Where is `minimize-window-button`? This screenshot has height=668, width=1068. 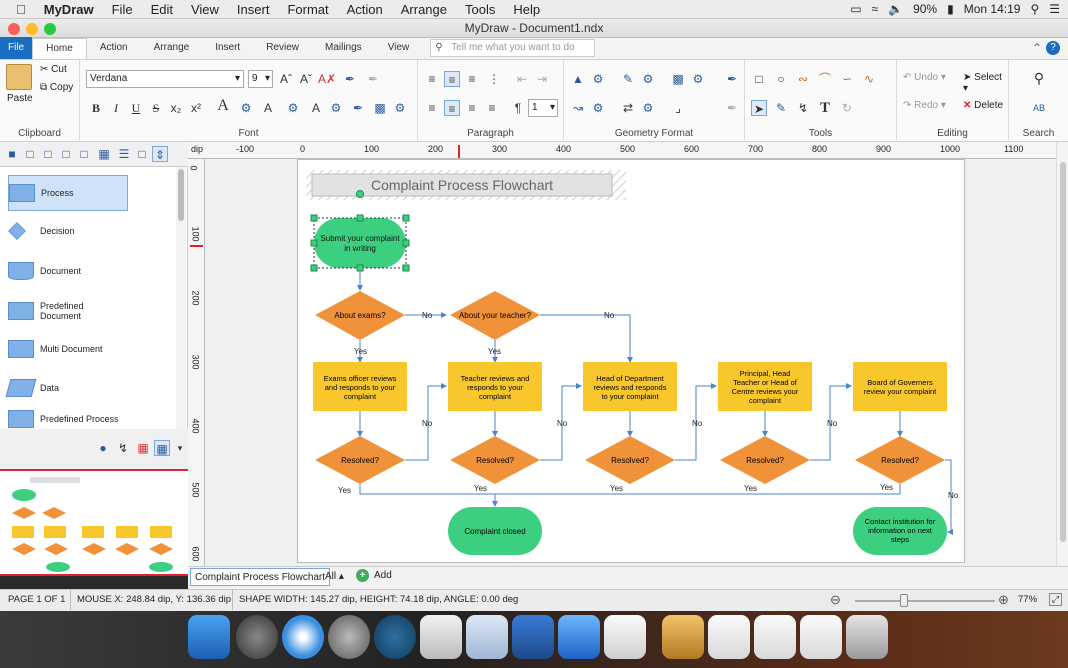
minimize-window-button is located at coordinates (32, 29).